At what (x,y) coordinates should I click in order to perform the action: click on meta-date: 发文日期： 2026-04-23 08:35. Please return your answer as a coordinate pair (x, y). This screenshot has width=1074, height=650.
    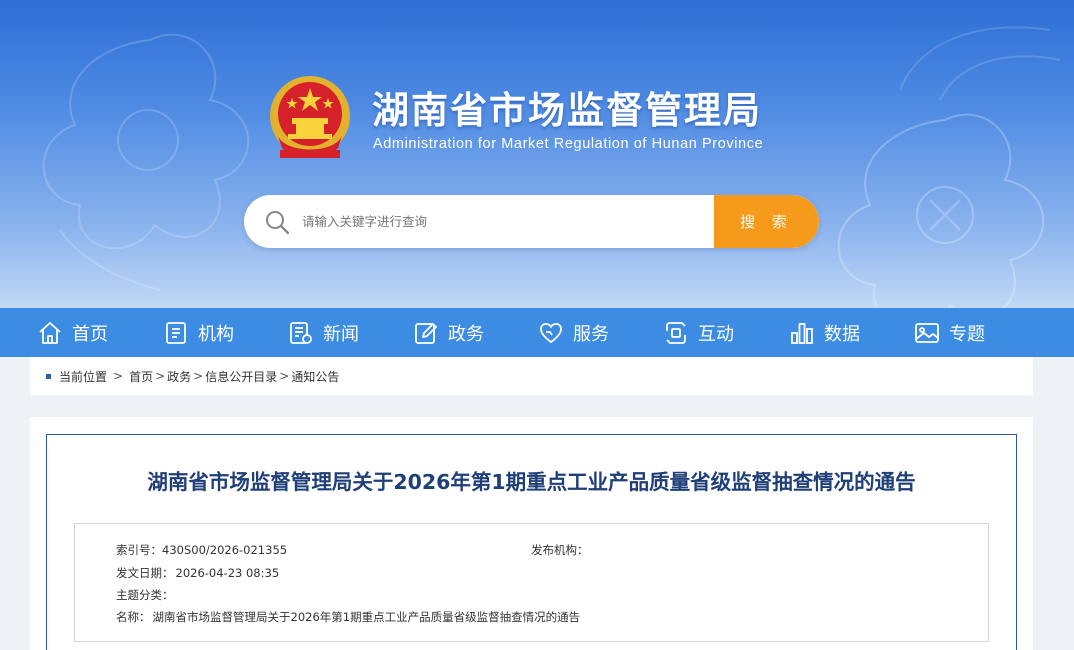
    Looking at the image, I should click on (197, 573).